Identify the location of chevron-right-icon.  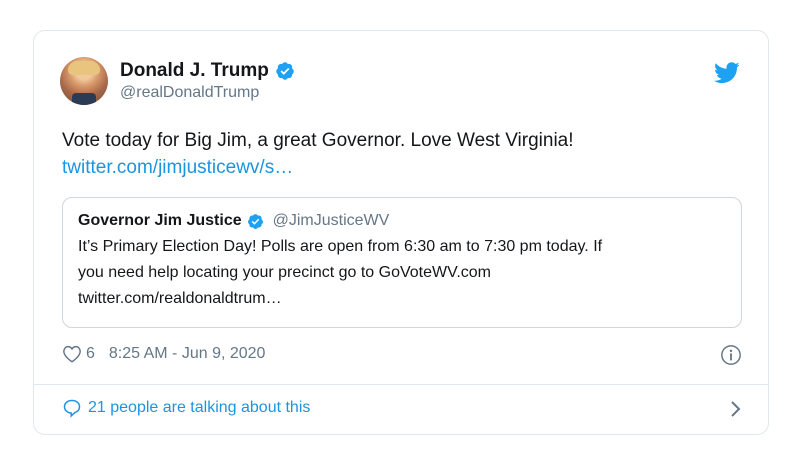
(735, 409).